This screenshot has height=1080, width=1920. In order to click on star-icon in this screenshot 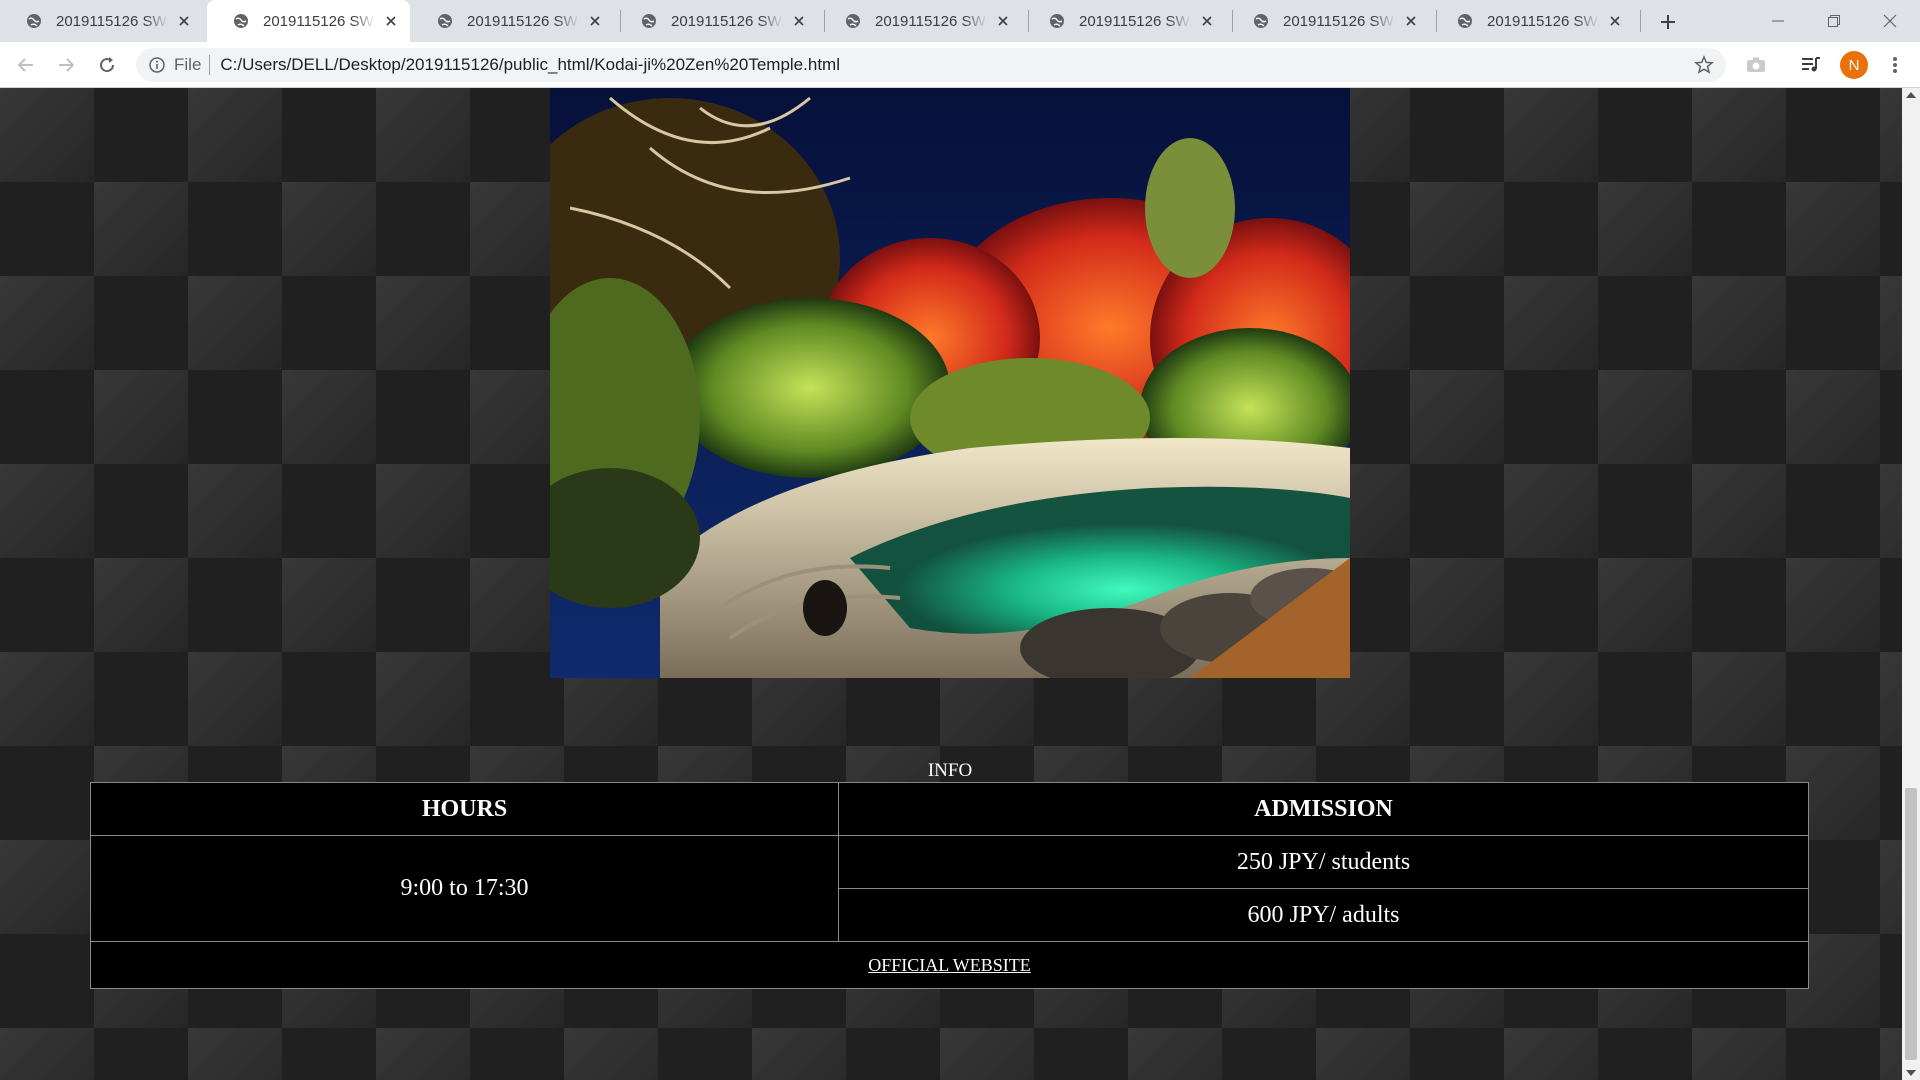, I will do `click(1704, 65)`.